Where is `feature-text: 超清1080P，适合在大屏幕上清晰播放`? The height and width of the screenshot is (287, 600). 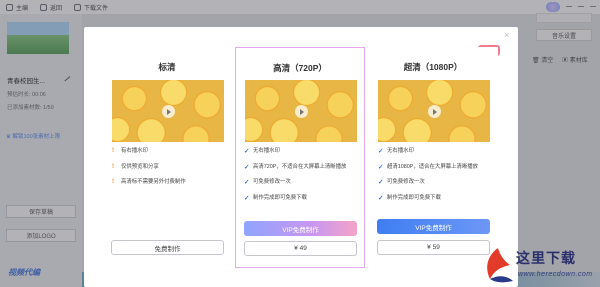
feature-text: 超清1080P，适合在大屏幕上清晰播放 is located at coordinates (433, 166).